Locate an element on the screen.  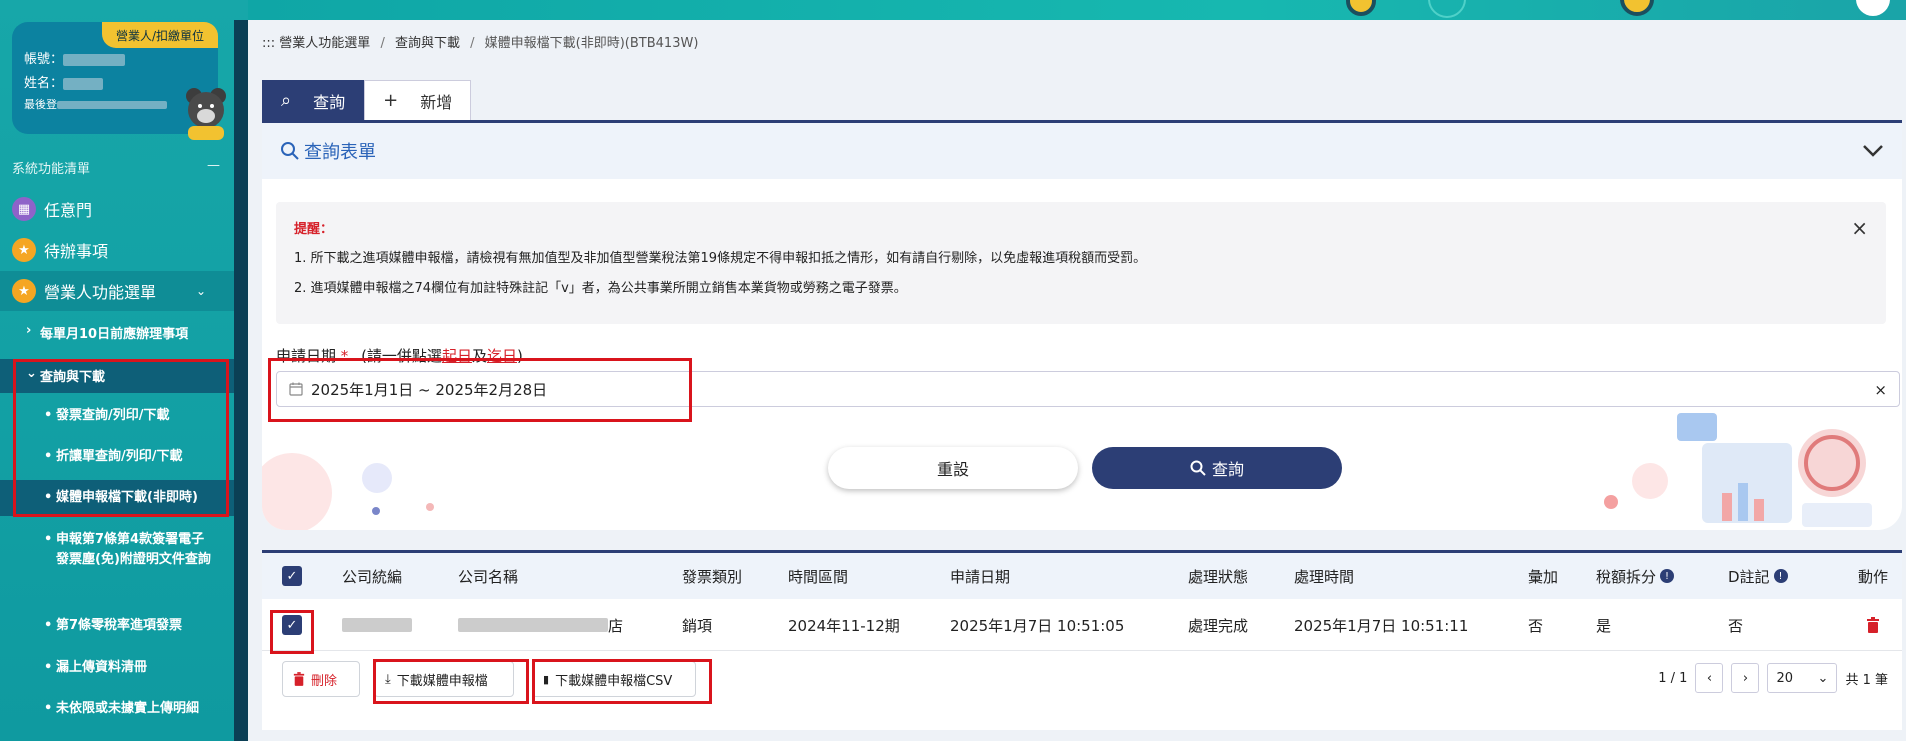
query-form-header: 查詢表單 is located at coordinates (1082, 151).